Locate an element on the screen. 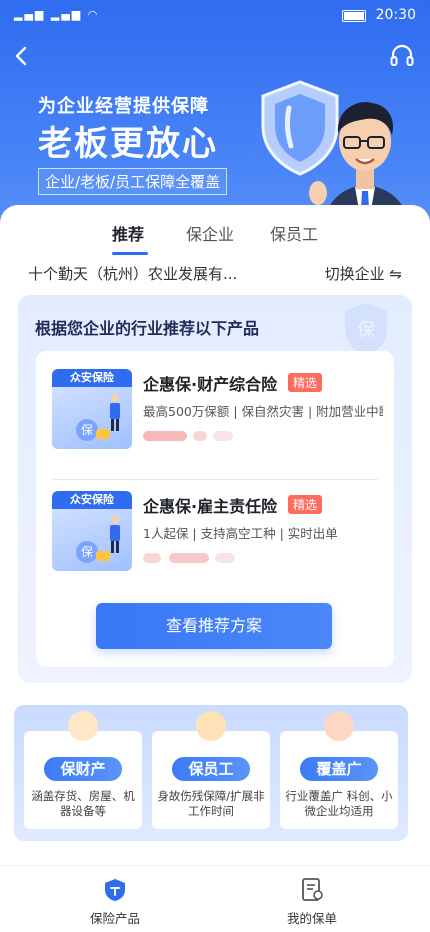 This screenshot has height=932, width=430. property-icon is located at coordinates (83, 726).